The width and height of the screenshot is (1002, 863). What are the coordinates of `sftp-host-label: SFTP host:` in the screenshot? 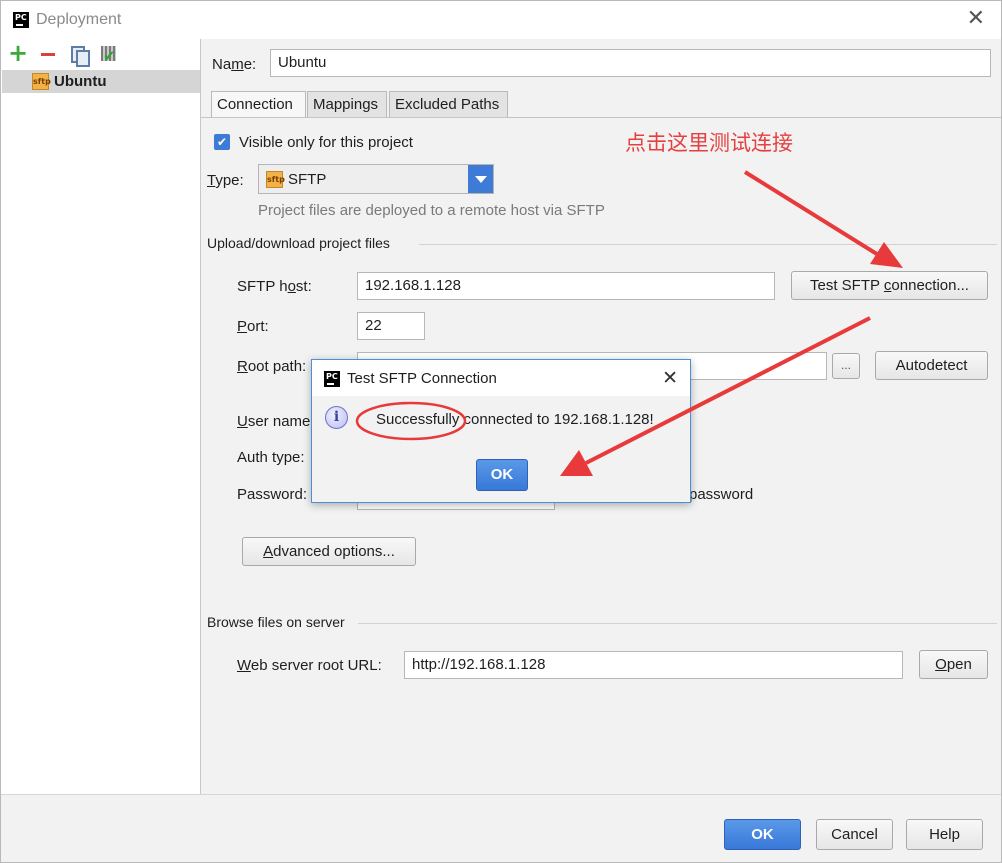 It's located at (274, 286).